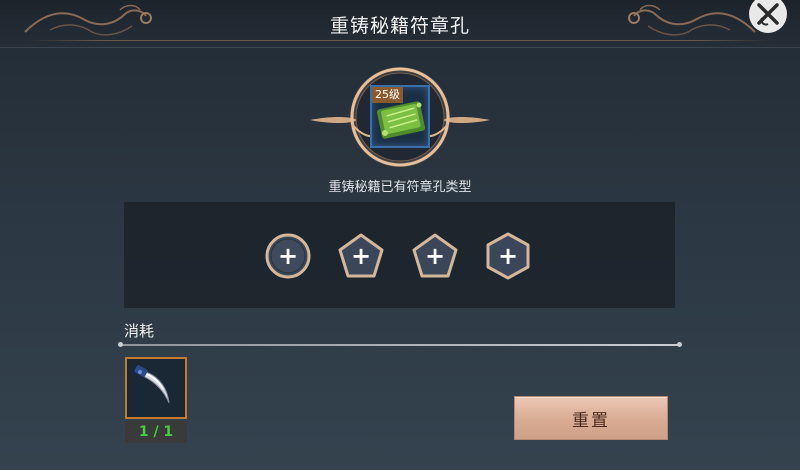 The height and width of the screenshot is (470, 800). I want to click on close-x-icon, so click(768, 16).